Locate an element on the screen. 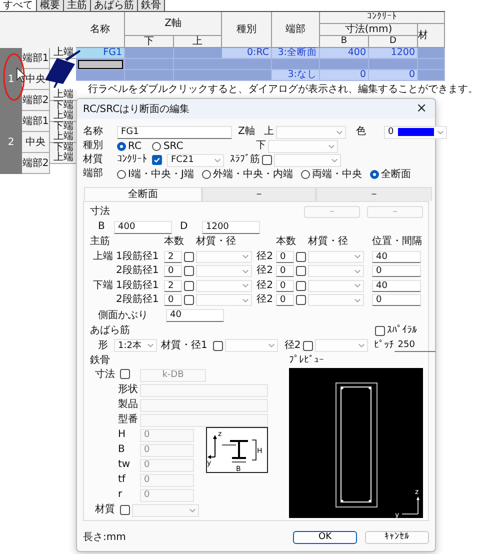 The image size is (496, 554). column-header: Z軸 is located at coordinates (173, 24).